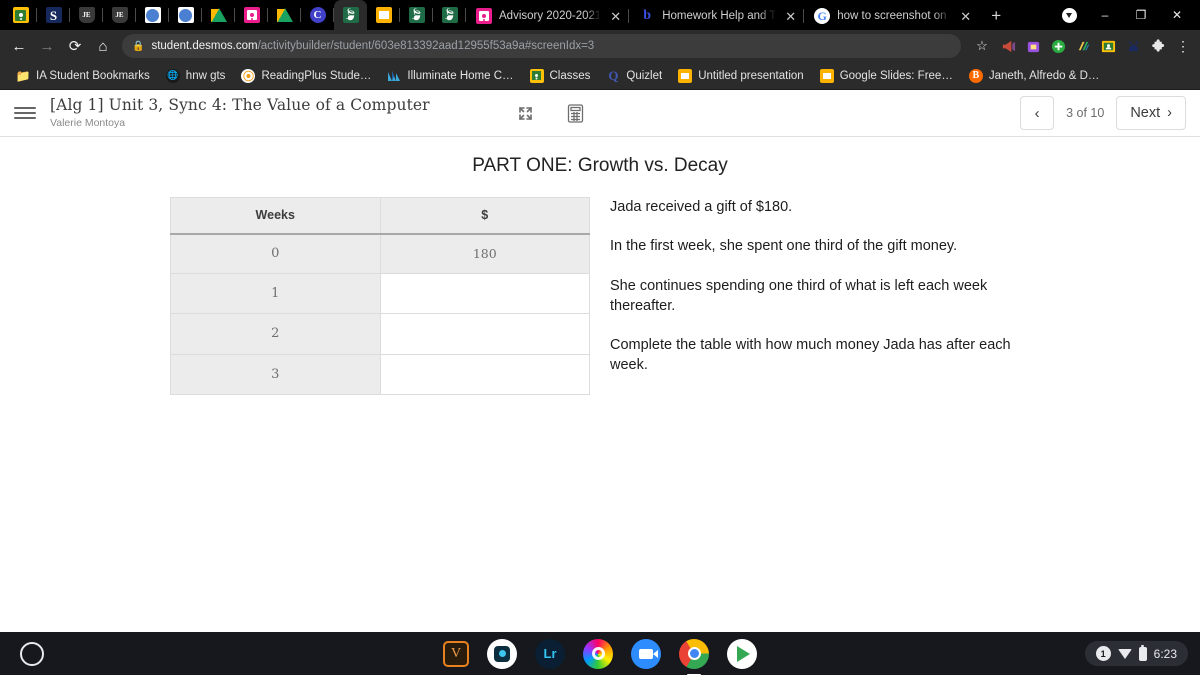  Describe the element at coordinates (1033, 46) in the screenshot. I see `purple-extension-icon` at that location.